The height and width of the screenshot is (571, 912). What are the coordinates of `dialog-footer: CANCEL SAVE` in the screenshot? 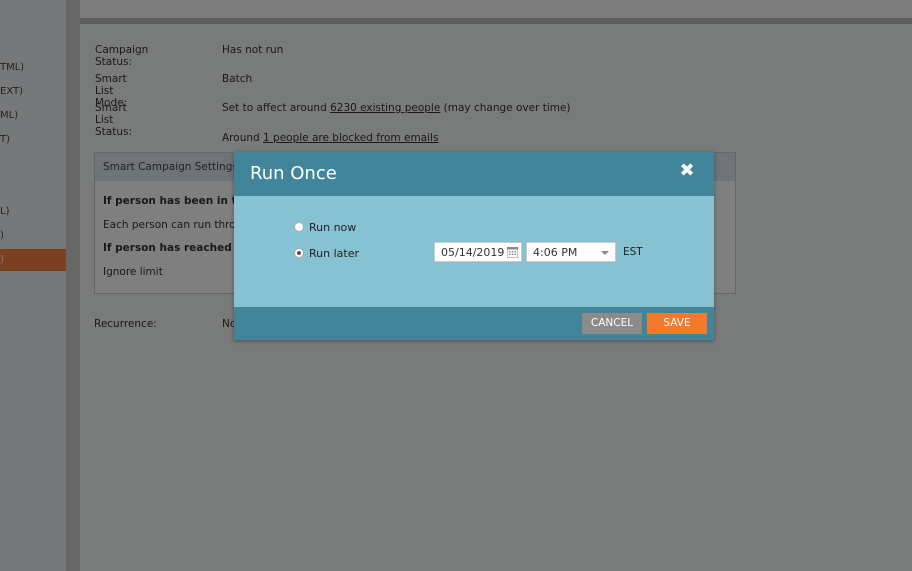 It's located at (474, 323).